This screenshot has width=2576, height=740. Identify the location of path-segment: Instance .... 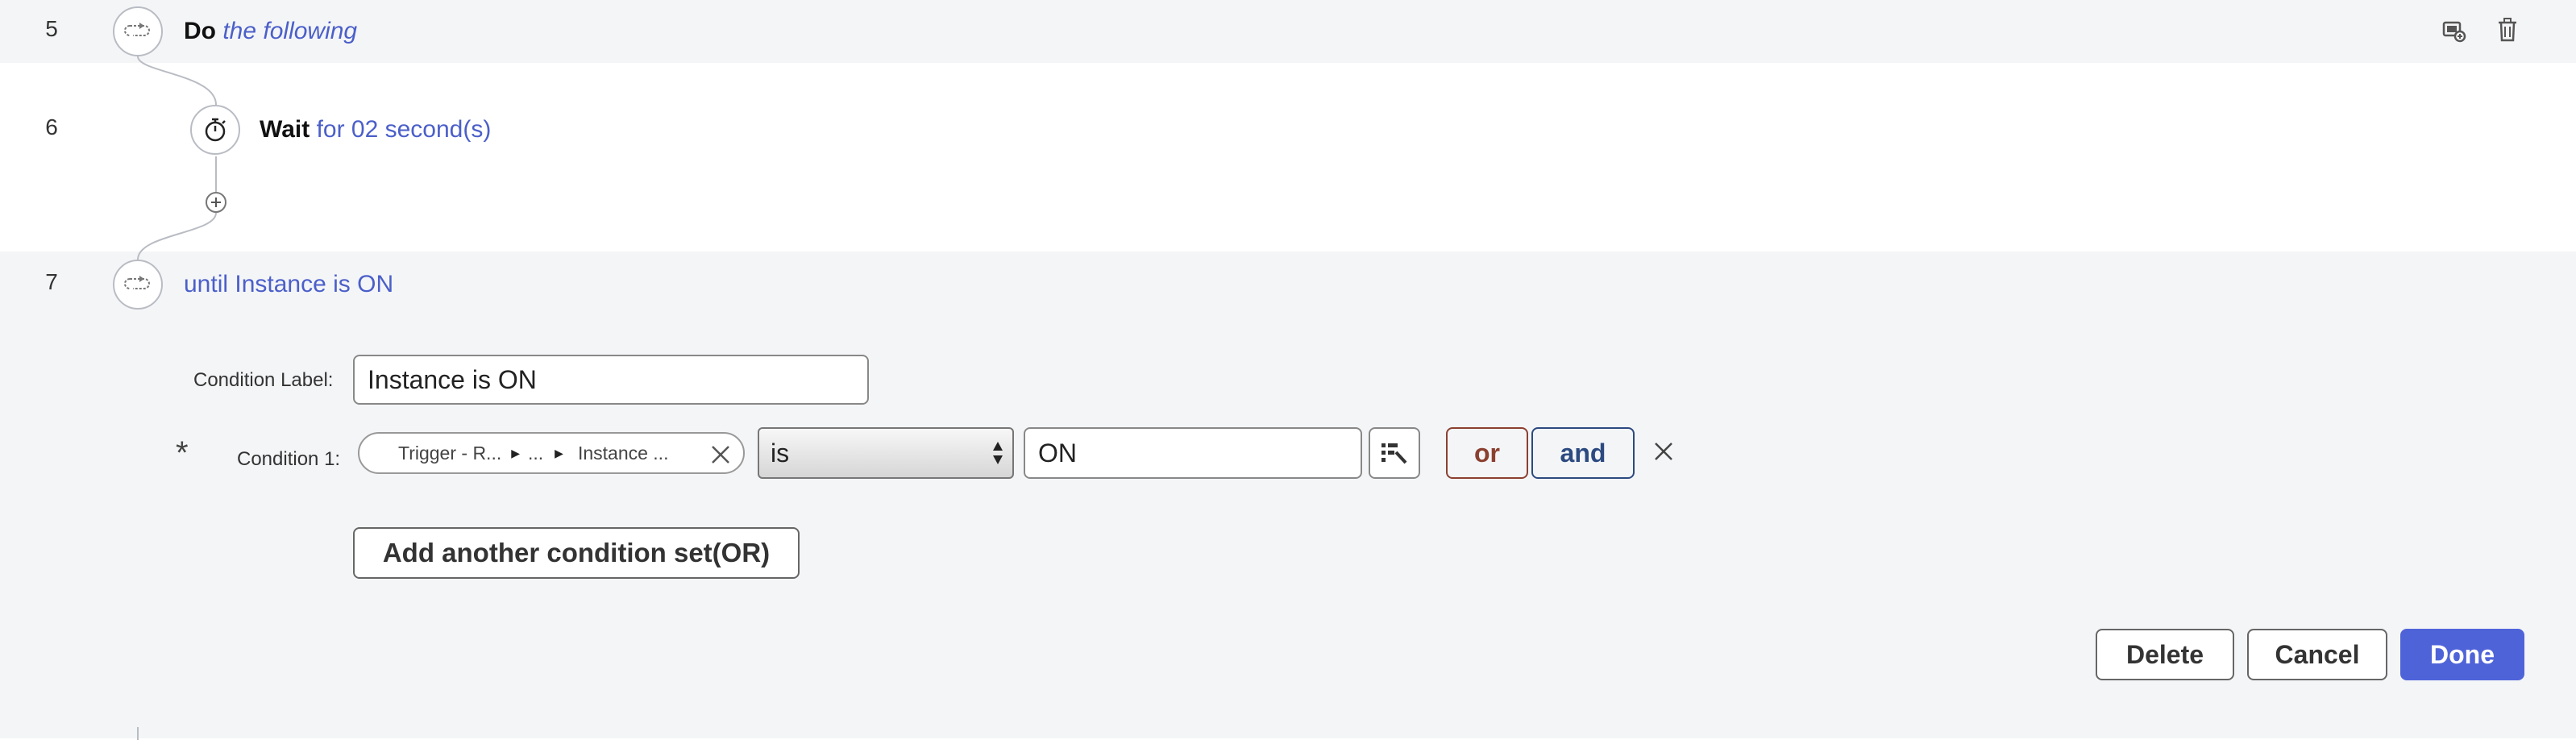
(623, 453).